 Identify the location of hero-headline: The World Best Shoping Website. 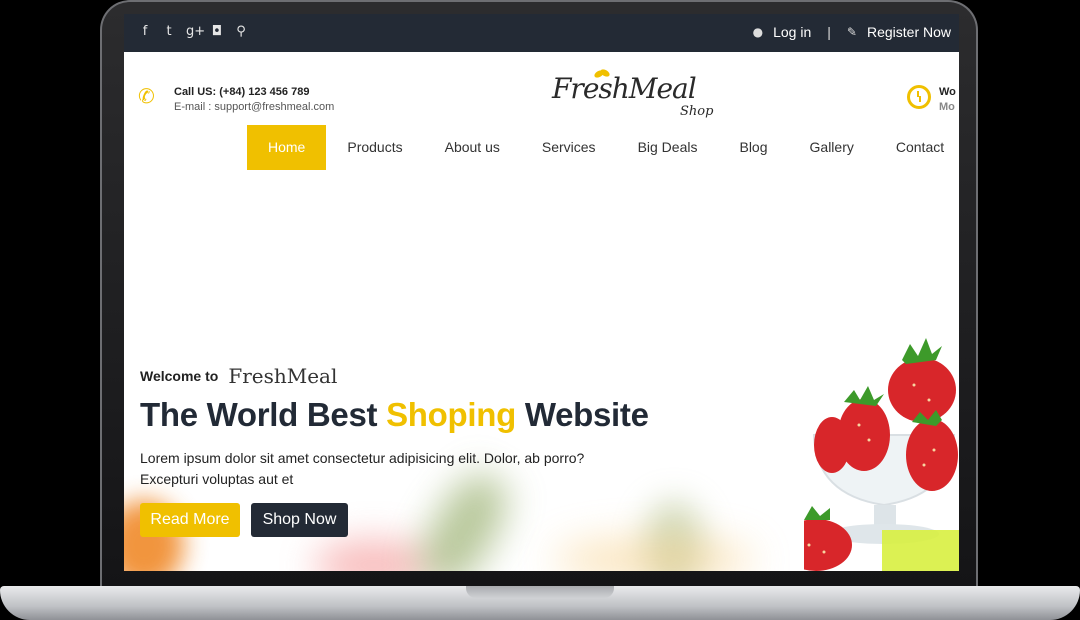
(394, 415).